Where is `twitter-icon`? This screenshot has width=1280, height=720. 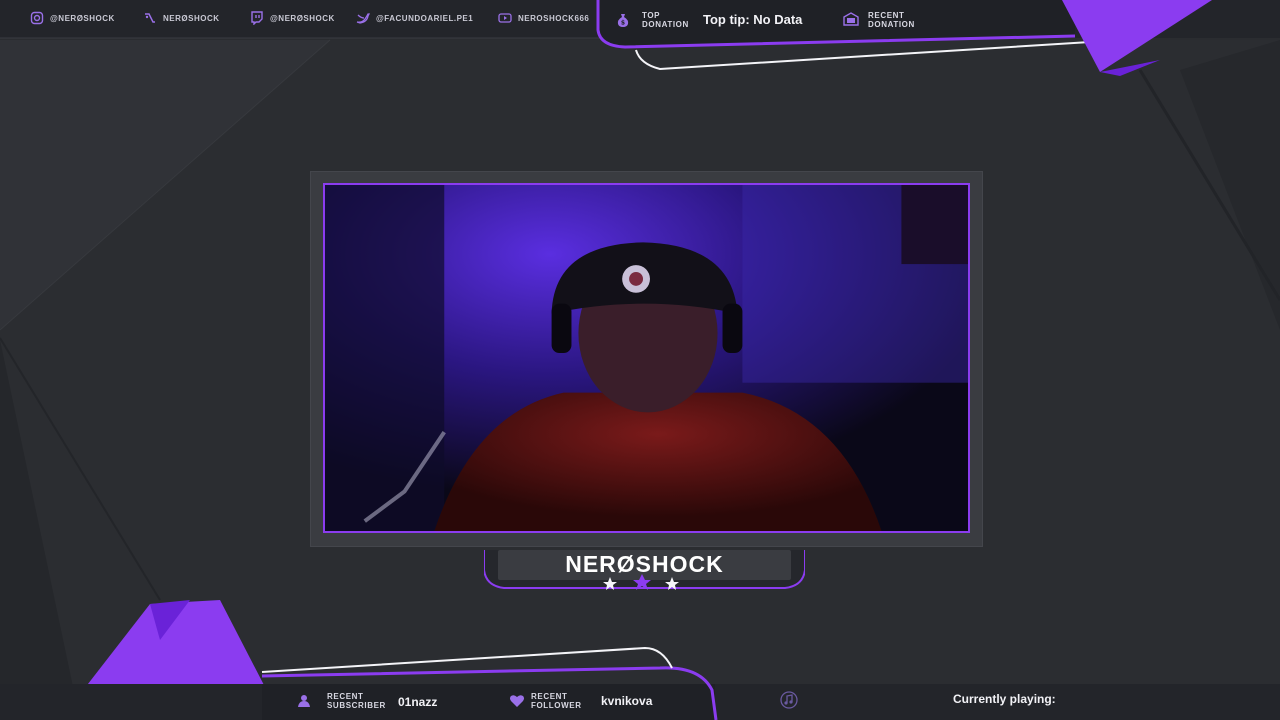
twitter-icon is located at coordinates (363, 18).